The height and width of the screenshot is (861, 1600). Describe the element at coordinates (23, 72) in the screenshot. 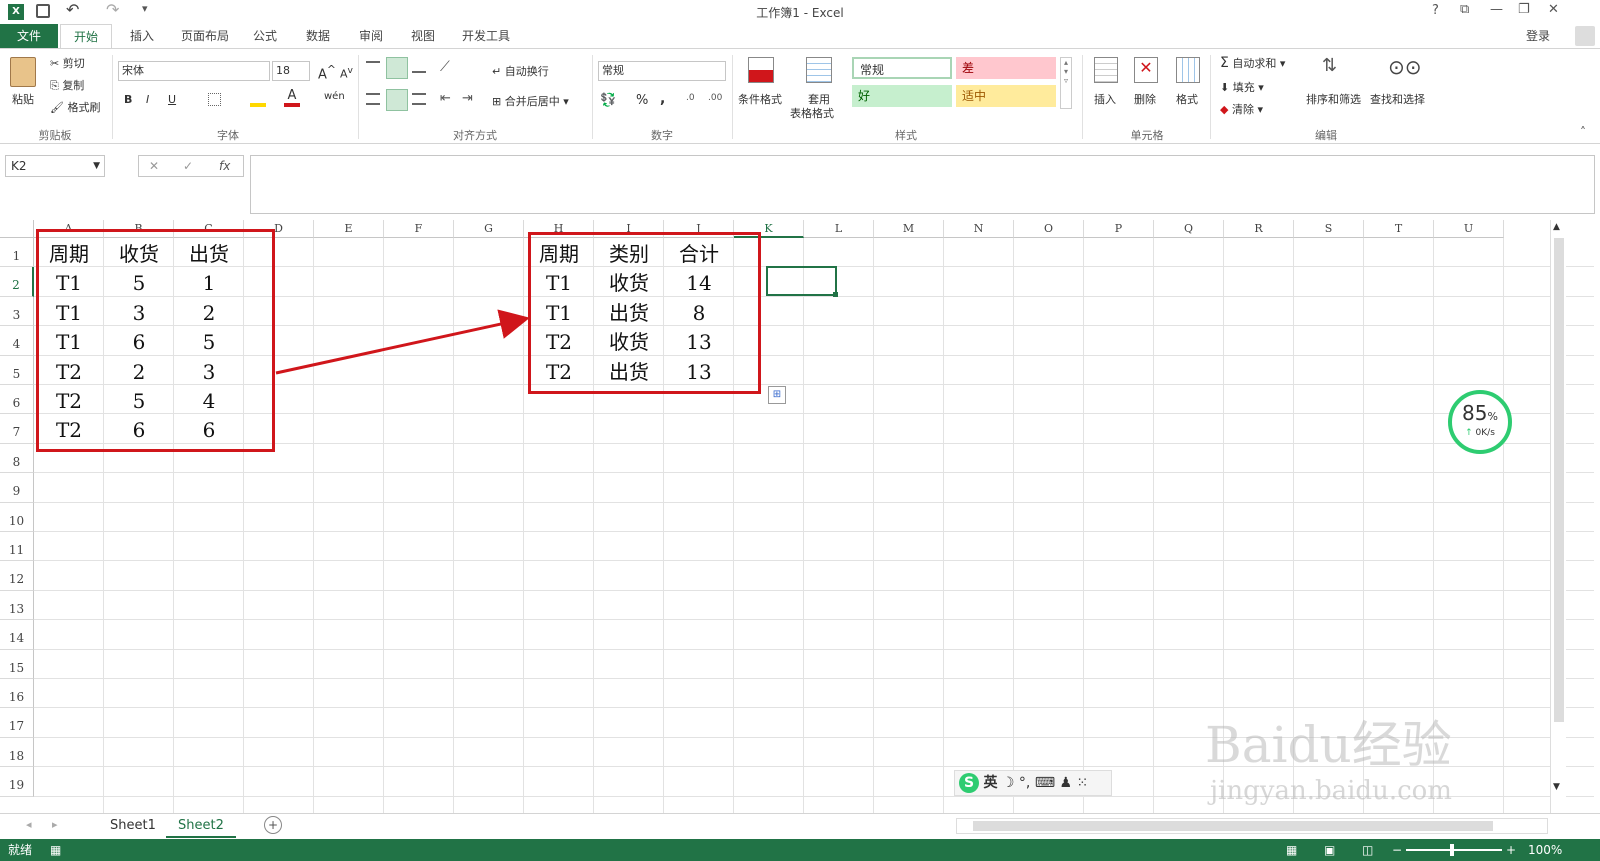

I see `paste-icon` at that location.